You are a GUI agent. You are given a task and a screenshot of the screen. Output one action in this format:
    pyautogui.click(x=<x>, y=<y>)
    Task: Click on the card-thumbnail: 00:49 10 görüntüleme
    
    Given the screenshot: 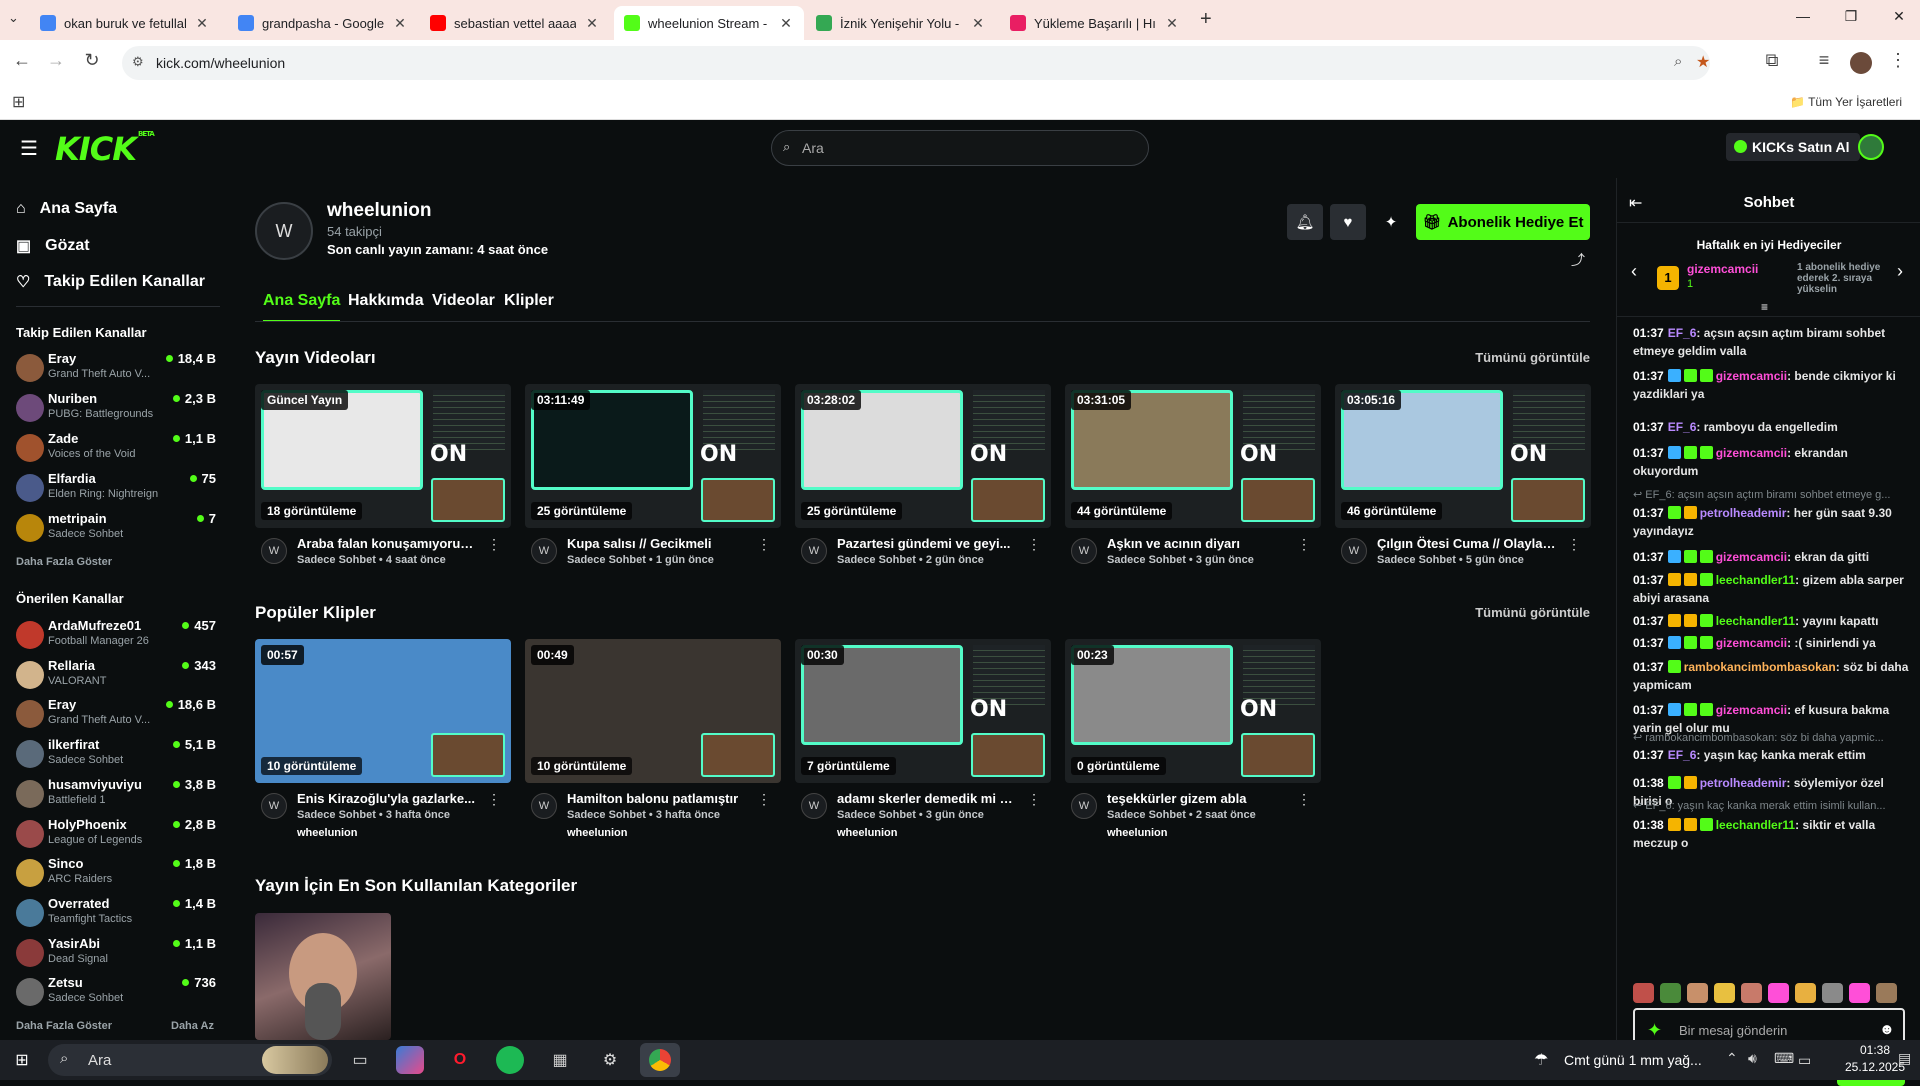 What is the action you would take?
    pyautogui.click(x=653, y=711)
    